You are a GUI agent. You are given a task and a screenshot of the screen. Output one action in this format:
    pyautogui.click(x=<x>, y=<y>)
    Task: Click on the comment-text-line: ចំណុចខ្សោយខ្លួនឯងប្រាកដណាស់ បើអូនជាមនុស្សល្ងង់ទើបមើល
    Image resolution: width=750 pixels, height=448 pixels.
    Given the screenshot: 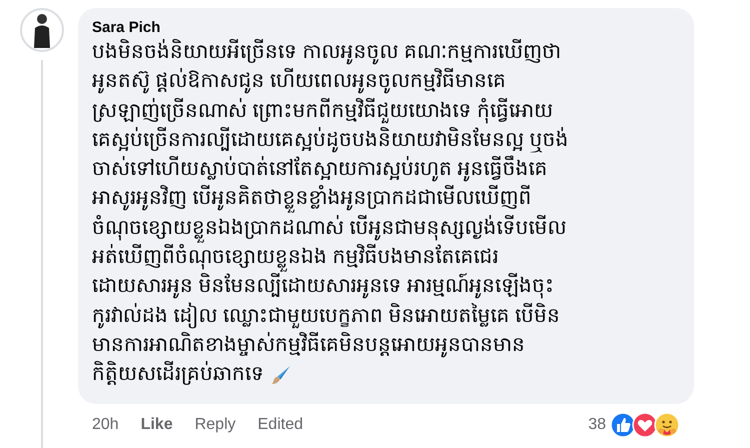 What is the action you would take?
    pyautogui.click(x=387, y=229)
    